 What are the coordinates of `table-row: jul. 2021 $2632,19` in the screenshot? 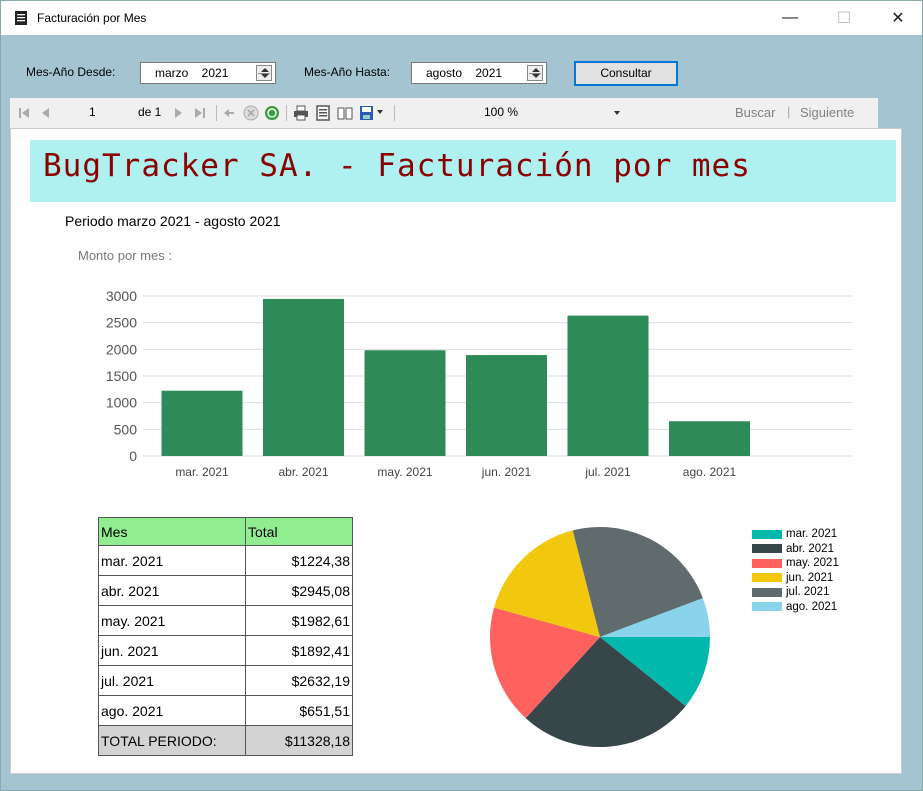 It's located at (225, 680).